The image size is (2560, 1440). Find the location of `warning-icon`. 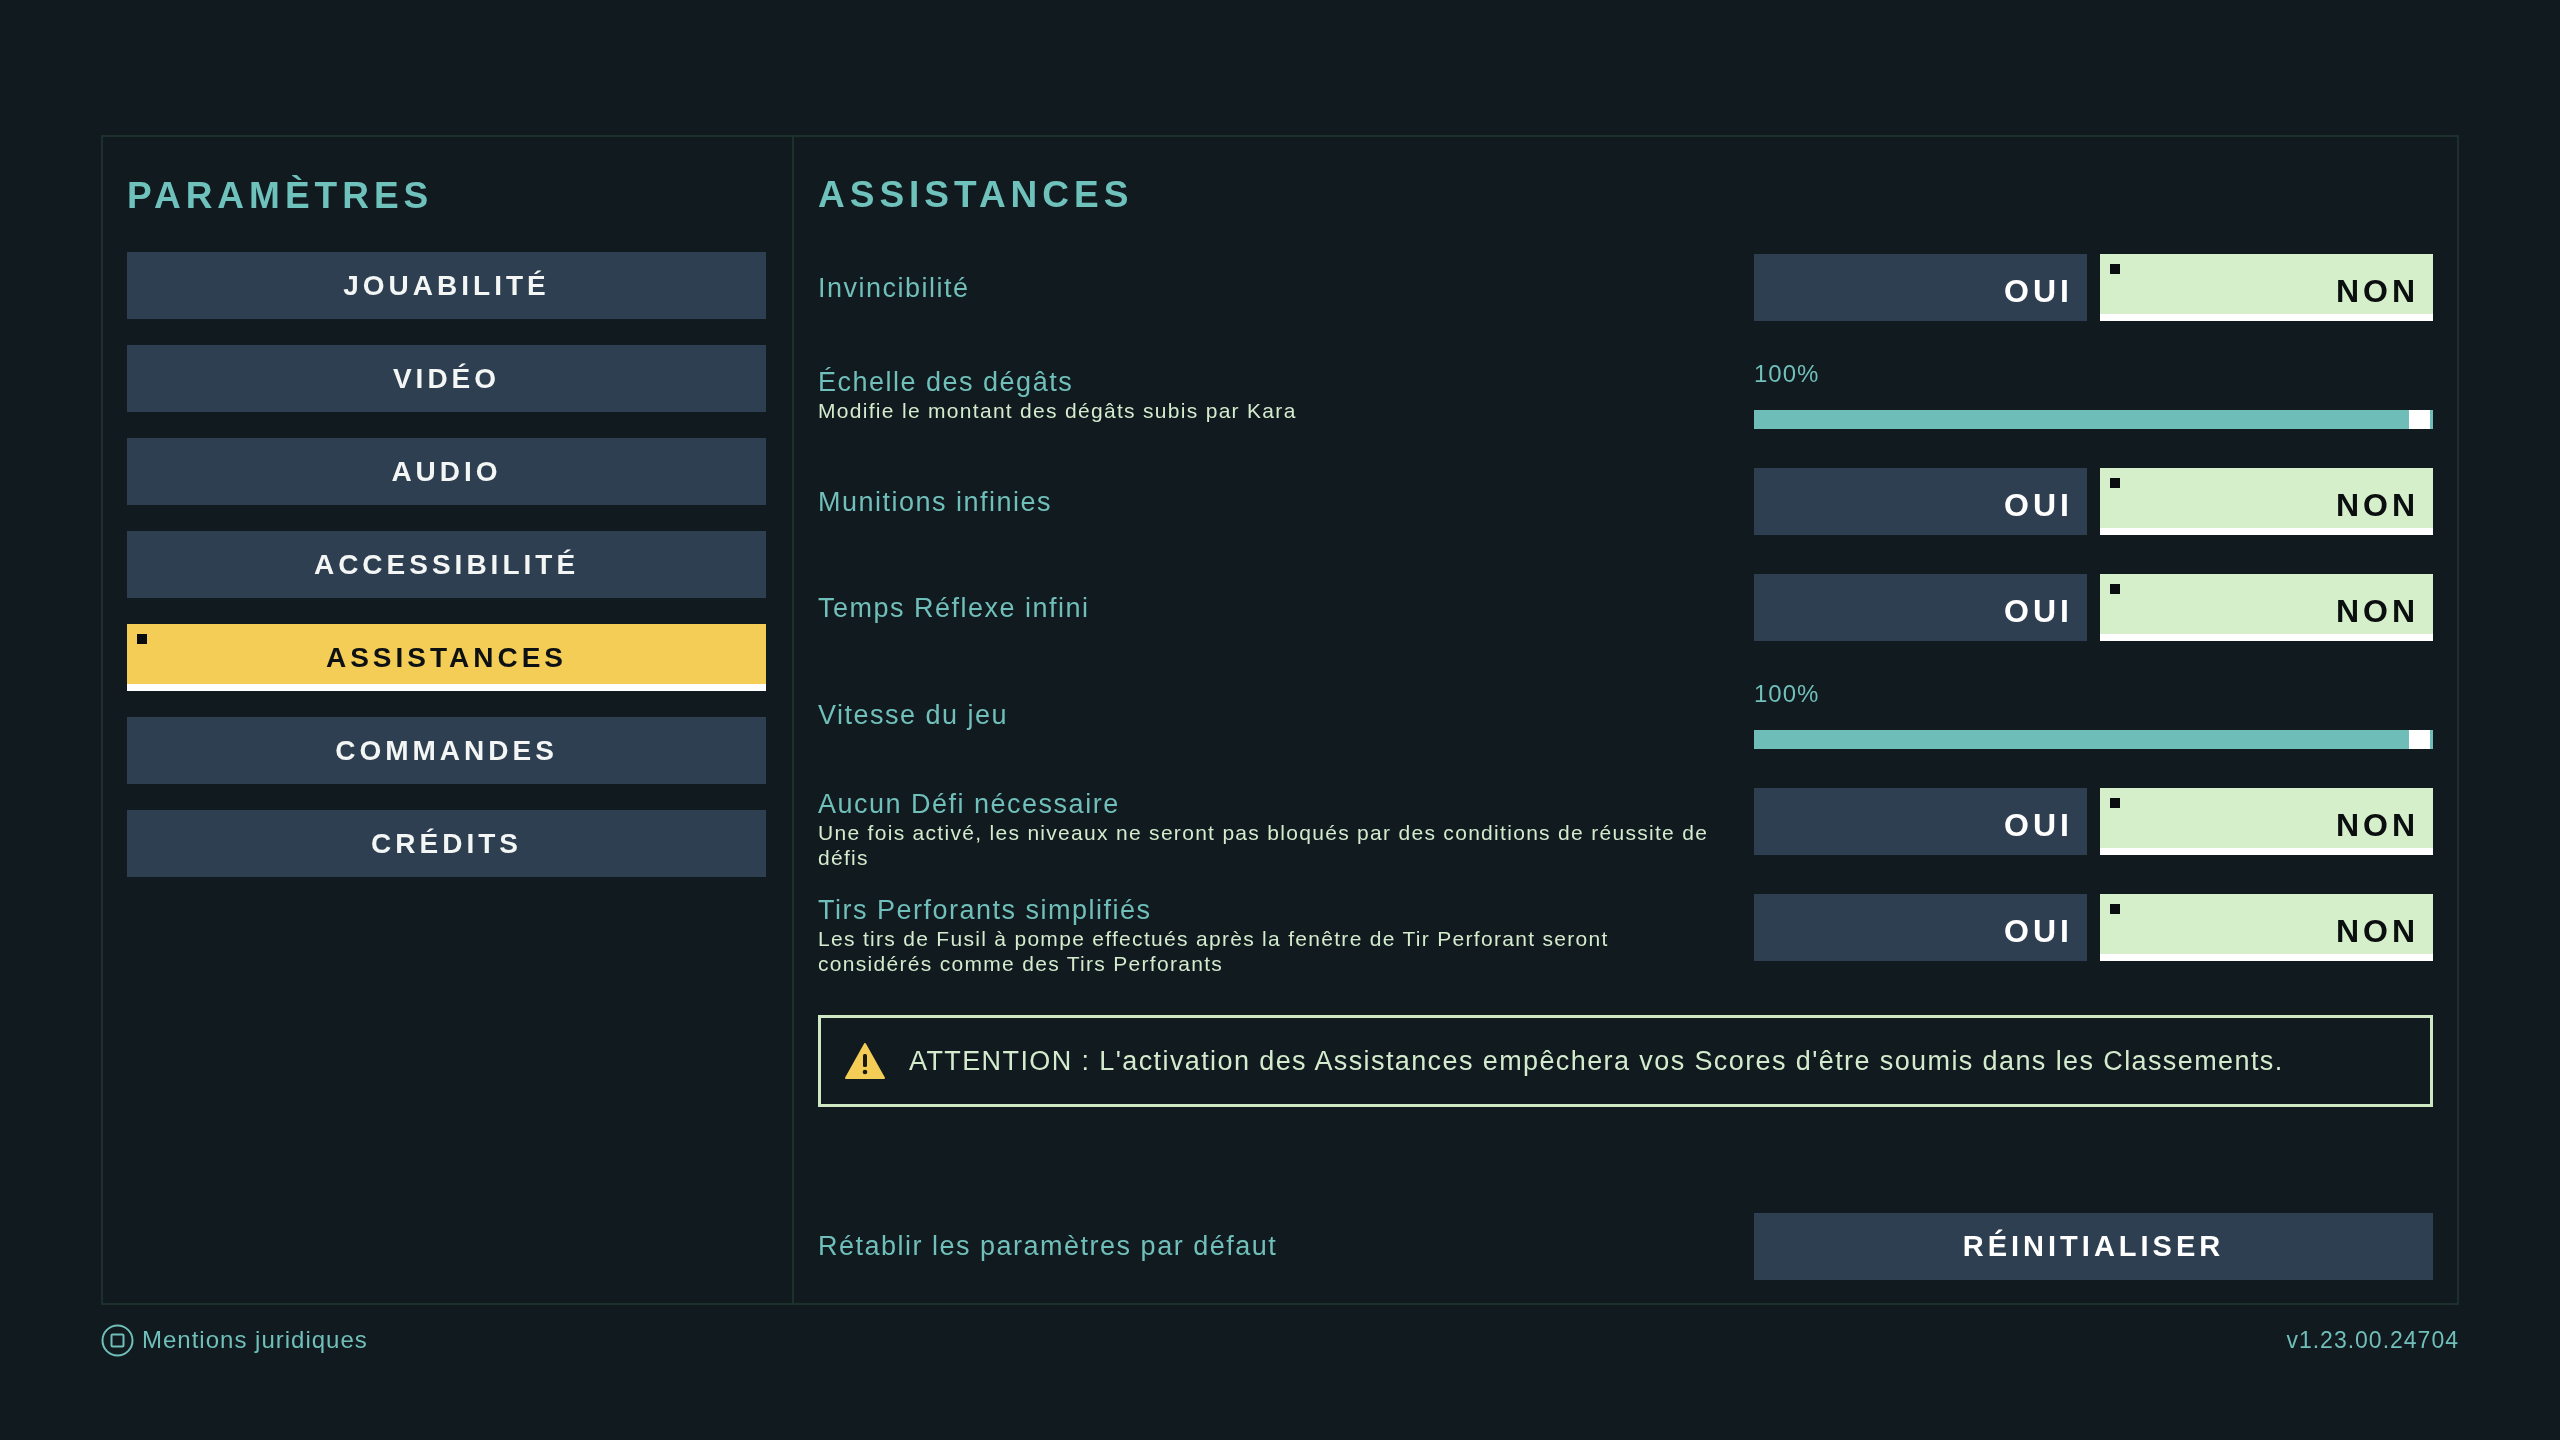

warning-icon is located at coordinates (865, 1061).